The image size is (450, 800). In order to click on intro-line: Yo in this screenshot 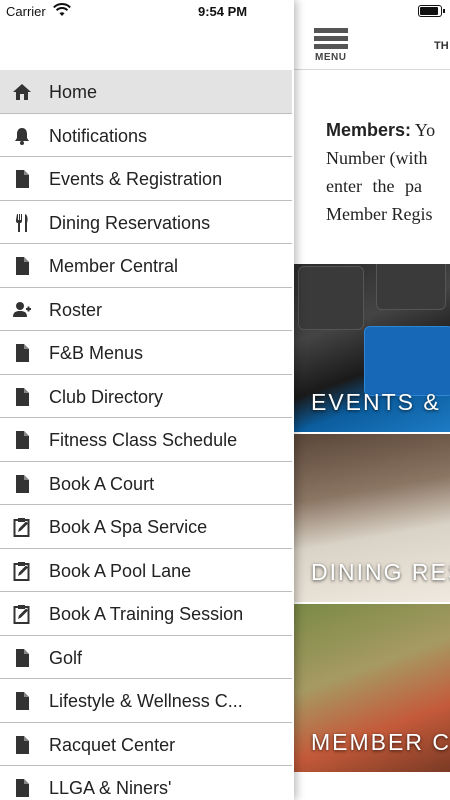, I will do `click(425, 130)`.